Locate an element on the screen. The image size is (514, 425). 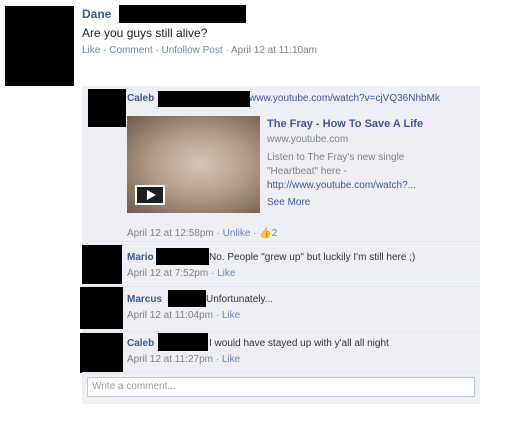
comment-2-timestamp: April 12 at 11:04pm is located at coordinates (170, 315).